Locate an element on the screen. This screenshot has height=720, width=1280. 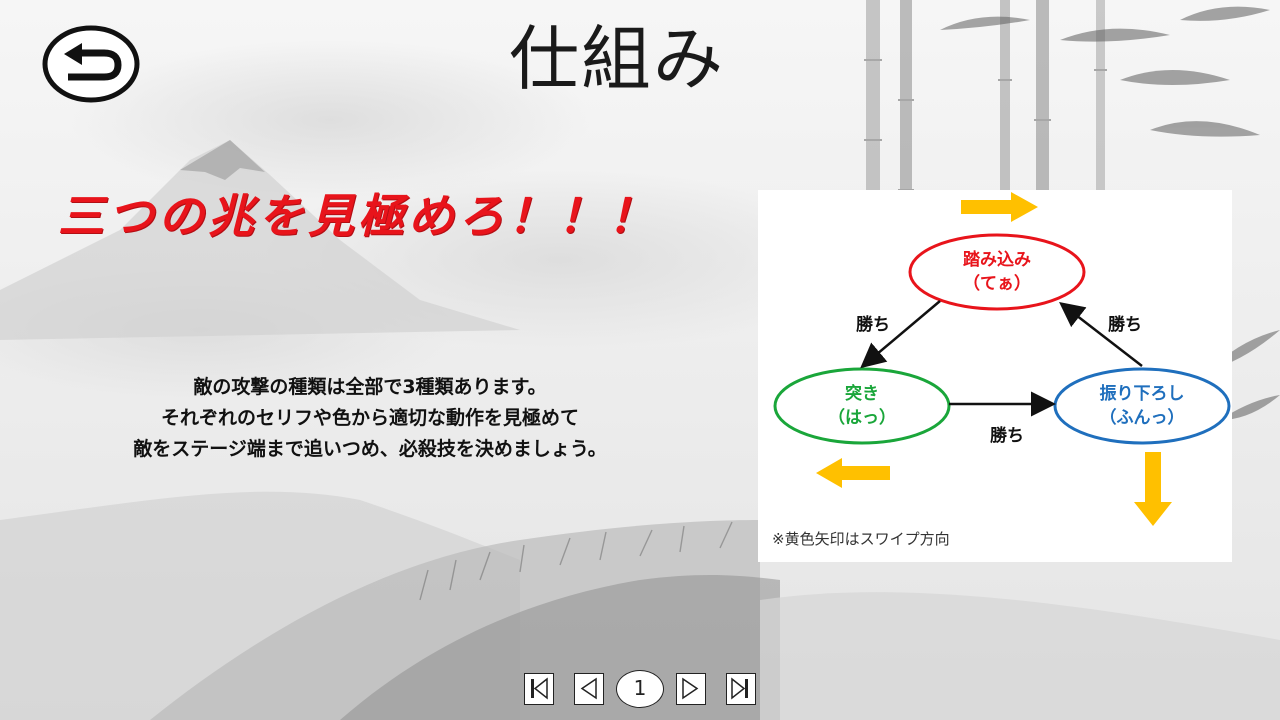
previous-slide-button is located at coordinates (589, 689).